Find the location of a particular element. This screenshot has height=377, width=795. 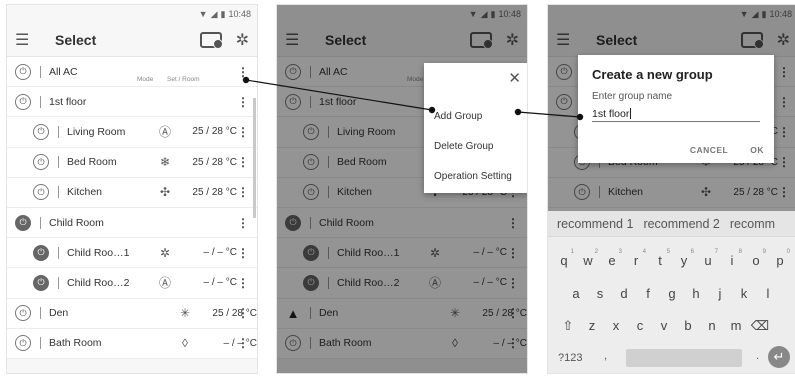

shift-key: ⇧ is located at coordinates (568, 326).